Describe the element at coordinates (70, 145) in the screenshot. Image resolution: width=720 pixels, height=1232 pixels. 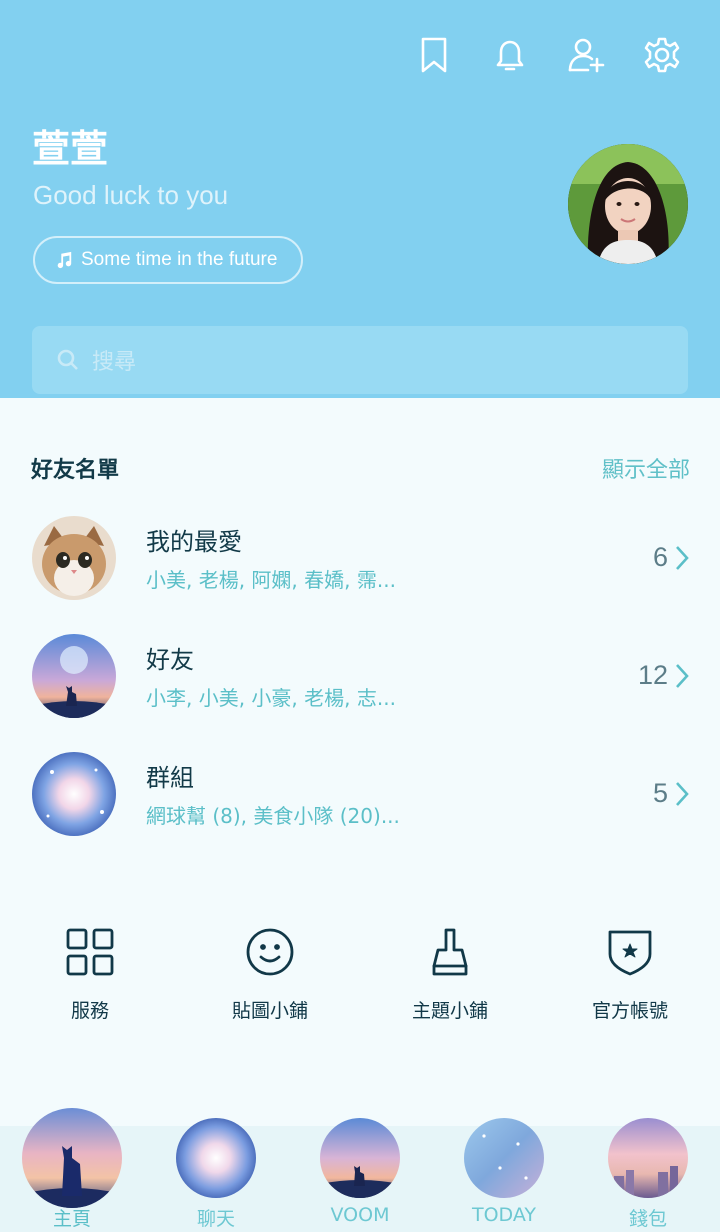
I see `profile-name: 萱萱` at that location.